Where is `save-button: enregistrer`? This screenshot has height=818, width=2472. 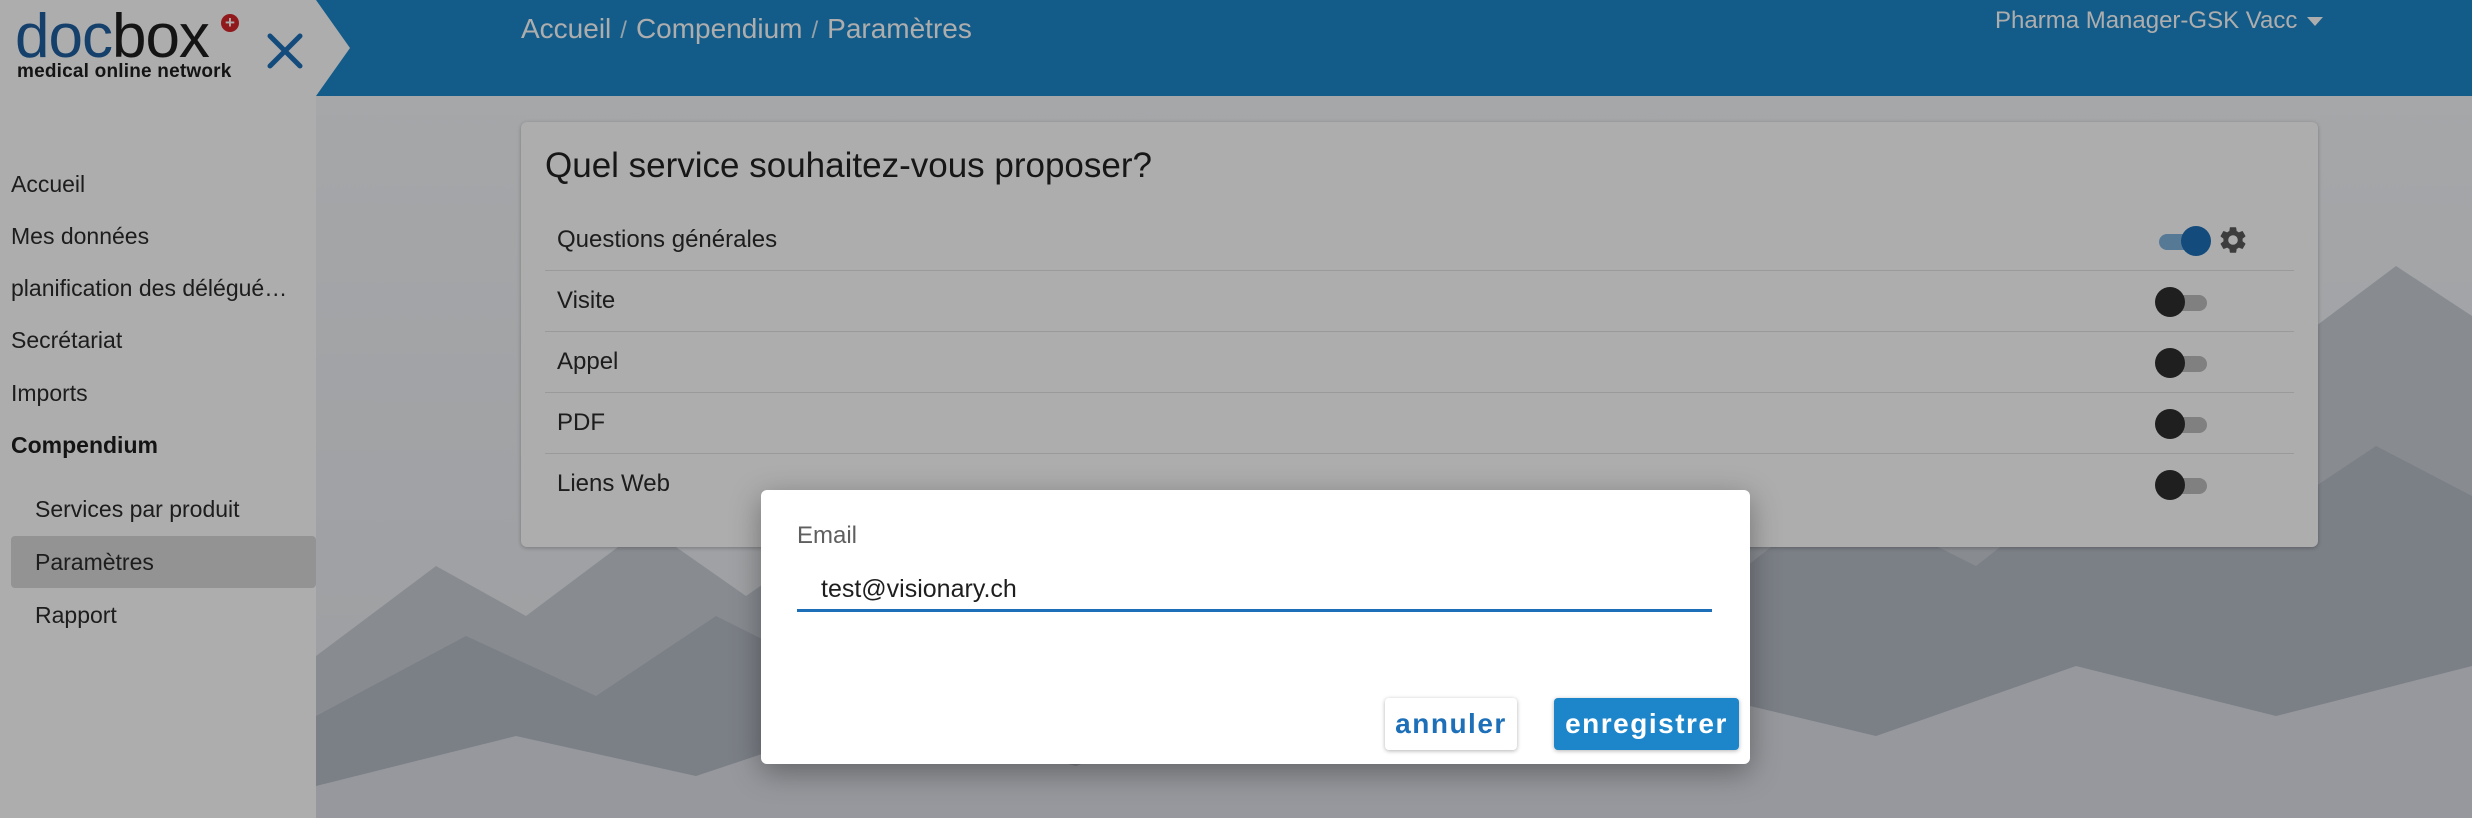
save-button: enregistrer is located at coordinates (1646, 724).